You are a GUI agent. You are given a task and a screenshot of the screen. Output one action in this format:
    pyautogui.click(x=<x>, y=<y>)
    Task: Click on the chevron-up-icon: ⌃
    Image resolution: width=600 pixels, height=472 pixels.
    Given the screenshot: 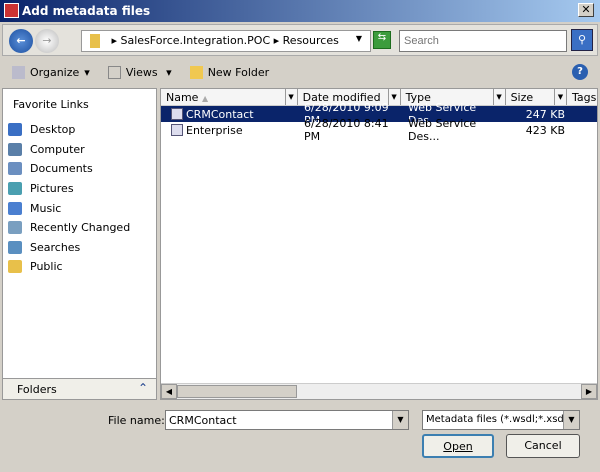 What is the action you would take?
    pyautogui.click(x=142, y=388)
    